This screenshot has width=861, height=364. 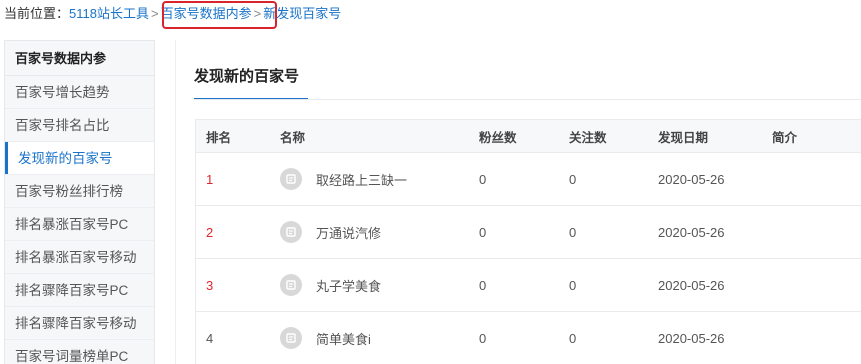 I want to click on account-name-link: 丸子学美食, so click(x=348, y=285).